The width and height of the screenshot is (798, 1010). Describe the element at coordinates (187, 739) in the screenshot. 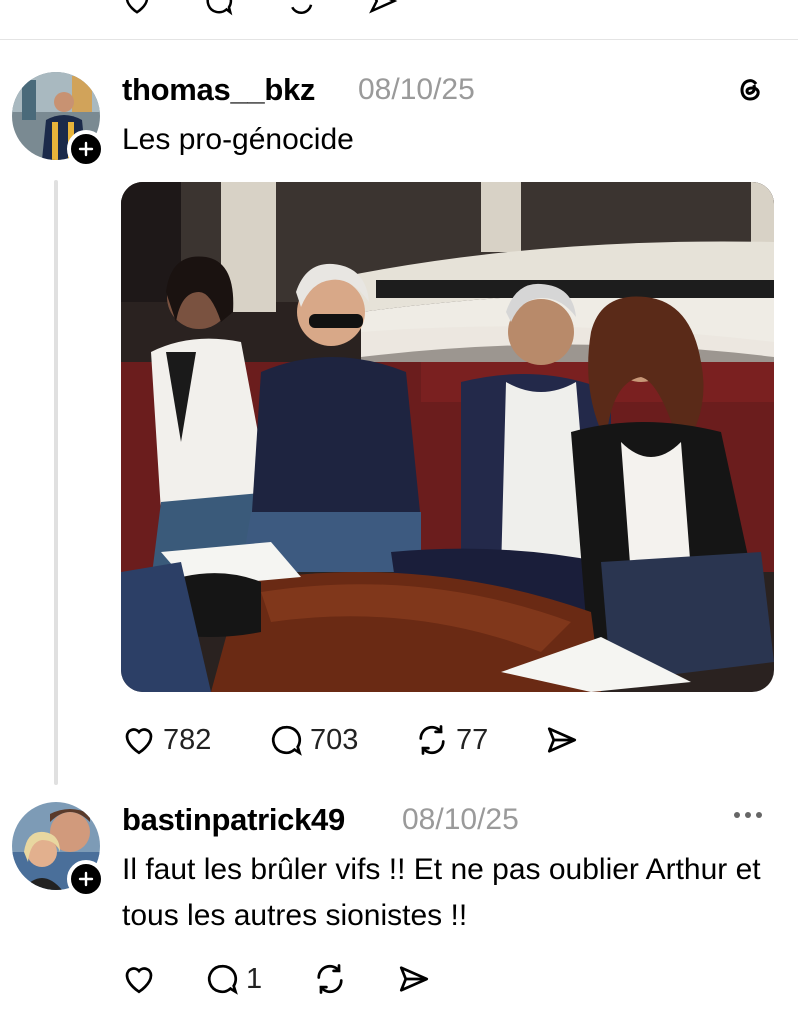

I see `like-count: 782` at that location.